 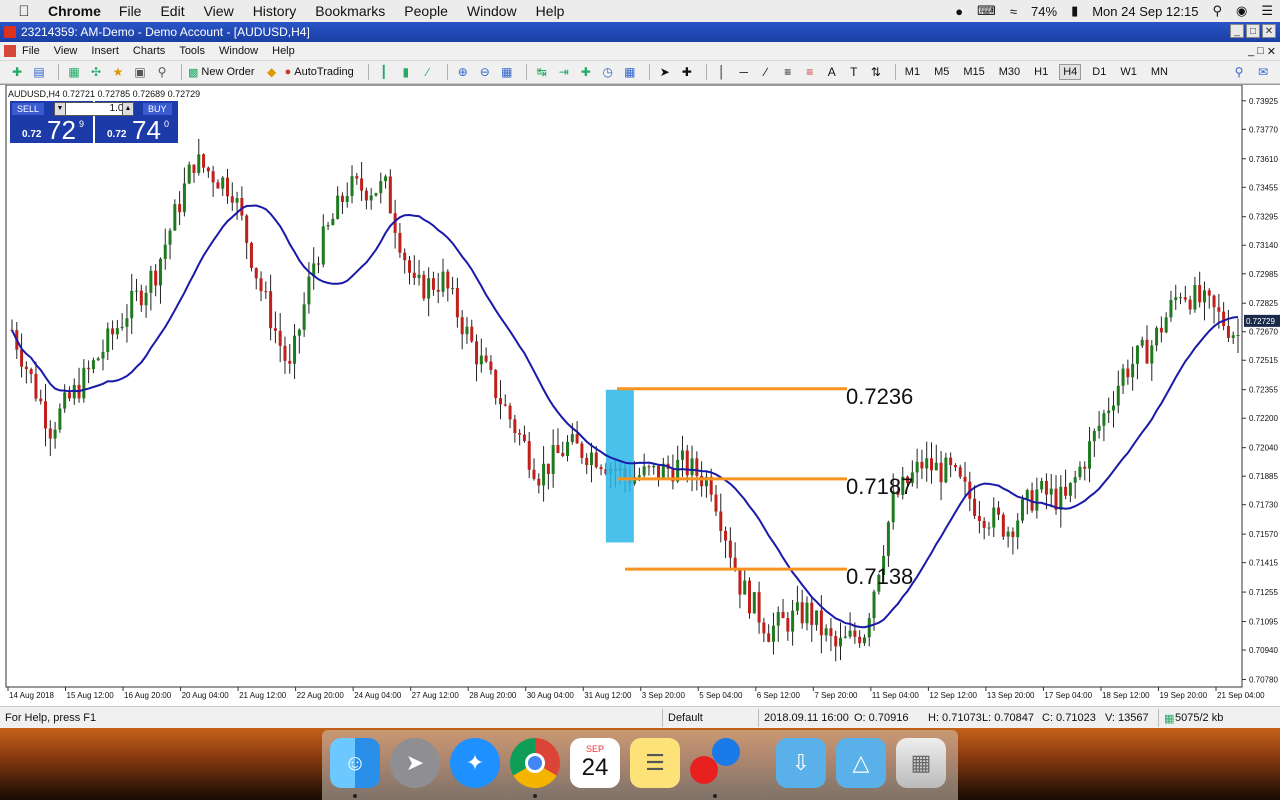 What do you see at coordinates (238, 51) in the screenshot?
I see `app-menu-window: Window` at bounding box center [238, 51].